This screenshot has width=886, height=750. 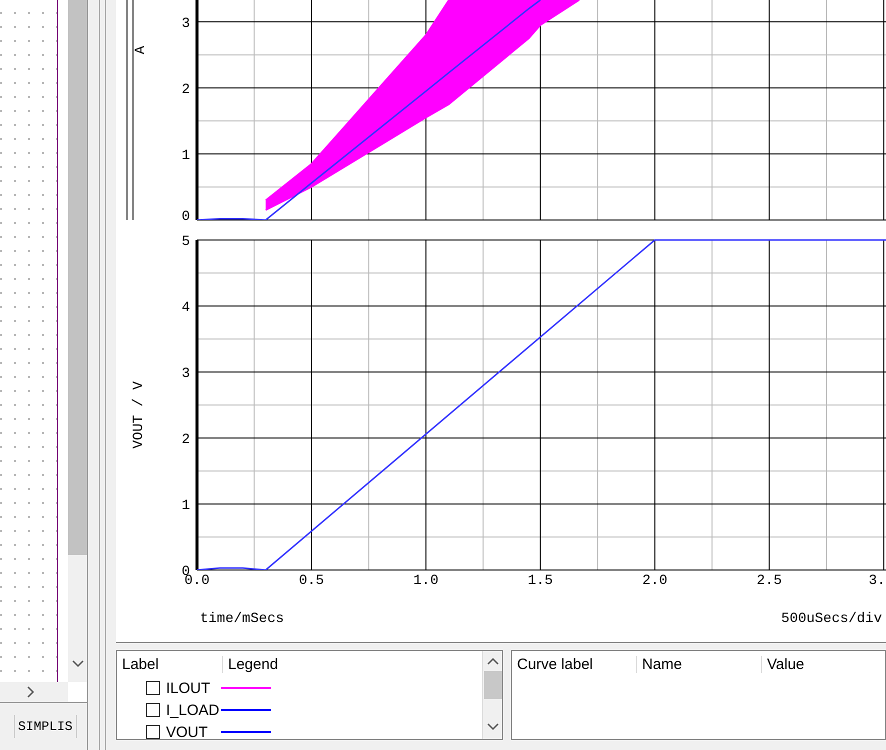 I want to click on y-tick-label: 0, so click(x=186, y=217).